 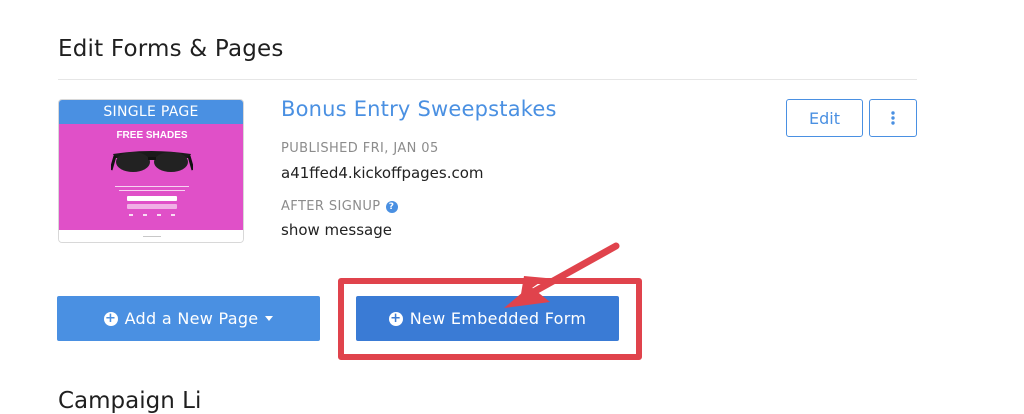 What do you see at coordinates (269, 318) in the screenshot?
I see `caret-down-icon` at bounding box center [269, 318].